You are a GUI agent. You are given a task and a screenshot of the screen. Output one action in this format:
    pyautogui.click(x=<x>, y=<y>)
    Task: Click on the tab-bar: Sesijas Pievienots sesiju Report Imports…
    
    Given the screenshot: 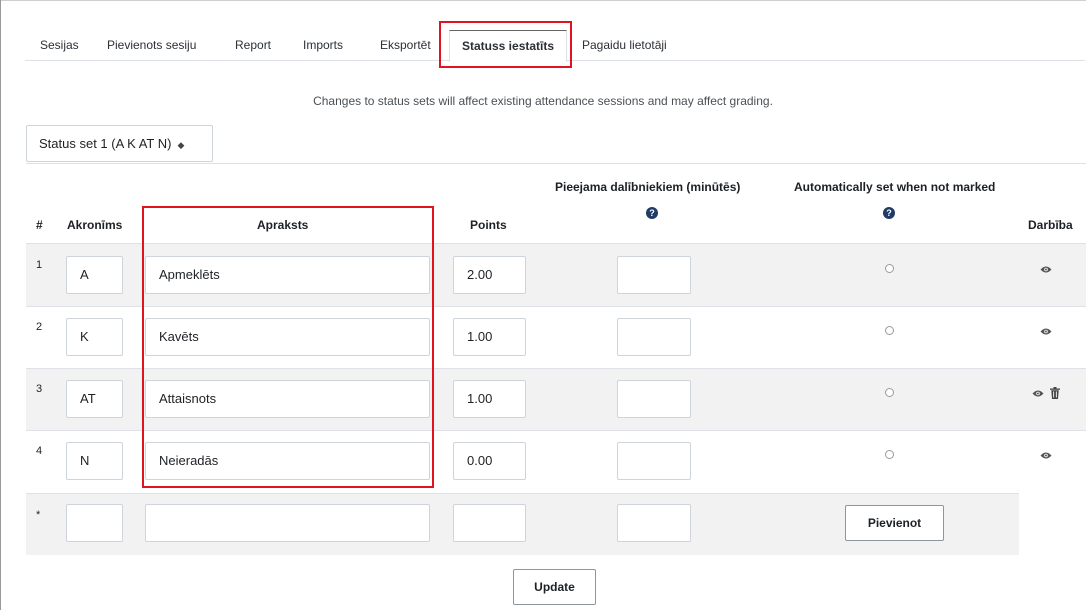 What is the action you would take?
    pyautogui.click(x=555, y=46)
    